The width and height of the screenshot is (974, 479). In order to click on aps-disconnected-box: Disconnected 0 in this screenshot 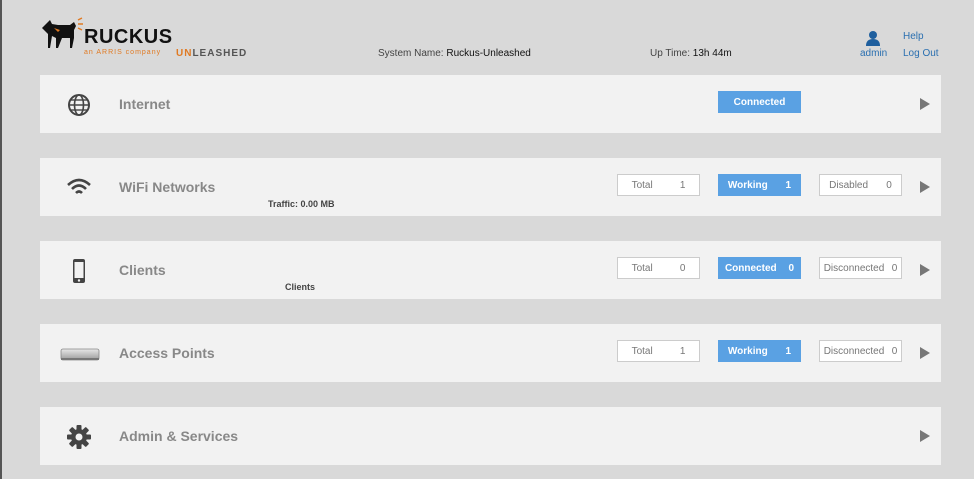, I will do `click(860, 351)`.